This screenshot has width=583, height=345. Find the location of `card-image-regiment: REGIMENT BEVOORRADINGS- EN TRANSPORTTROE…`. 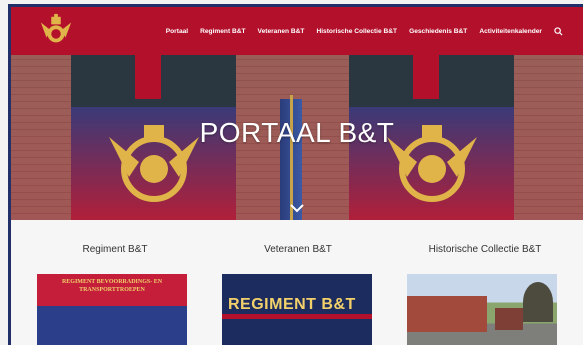

card-image-regiment: REGIMENT BEVOORRADINGS- EN TRANSPORTTROE… is located at coordinates (112, 309).